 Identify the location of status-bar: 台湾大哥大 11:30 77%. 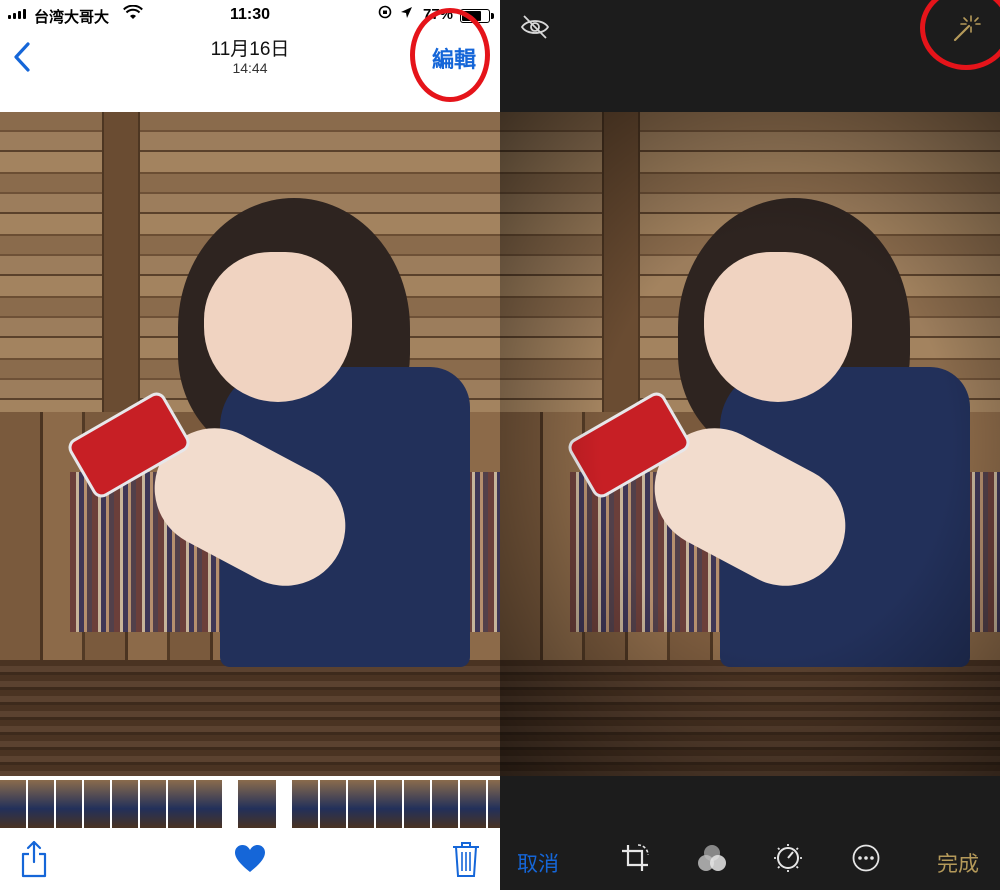
(250, 15).